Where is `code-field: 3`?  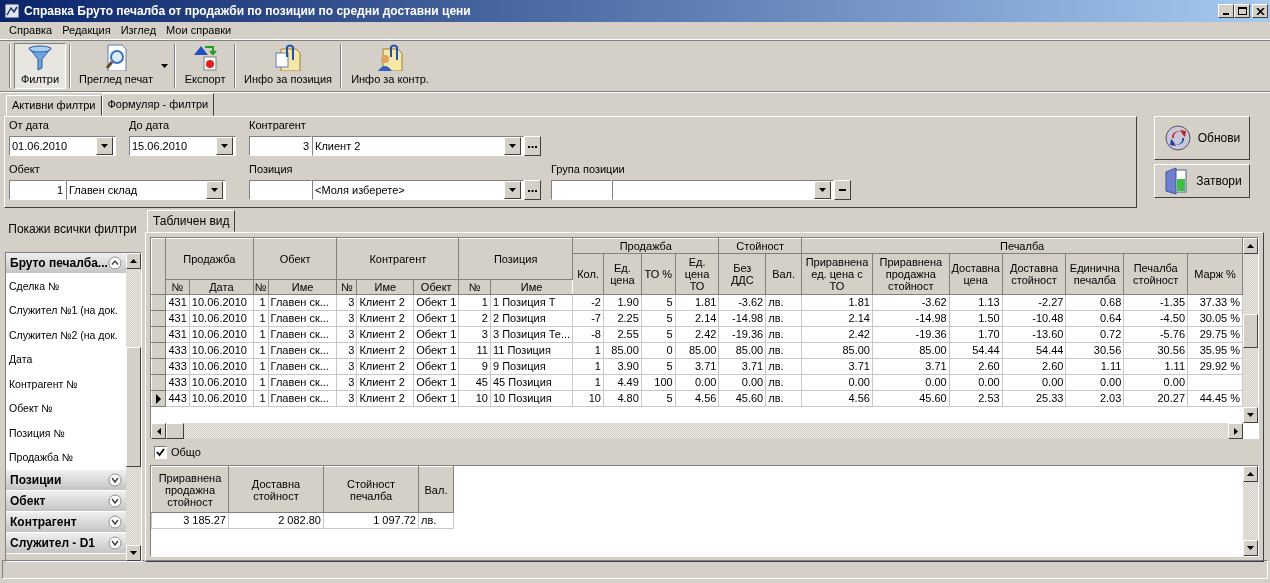
code-field: 3 is located at coordinates (280, 146).